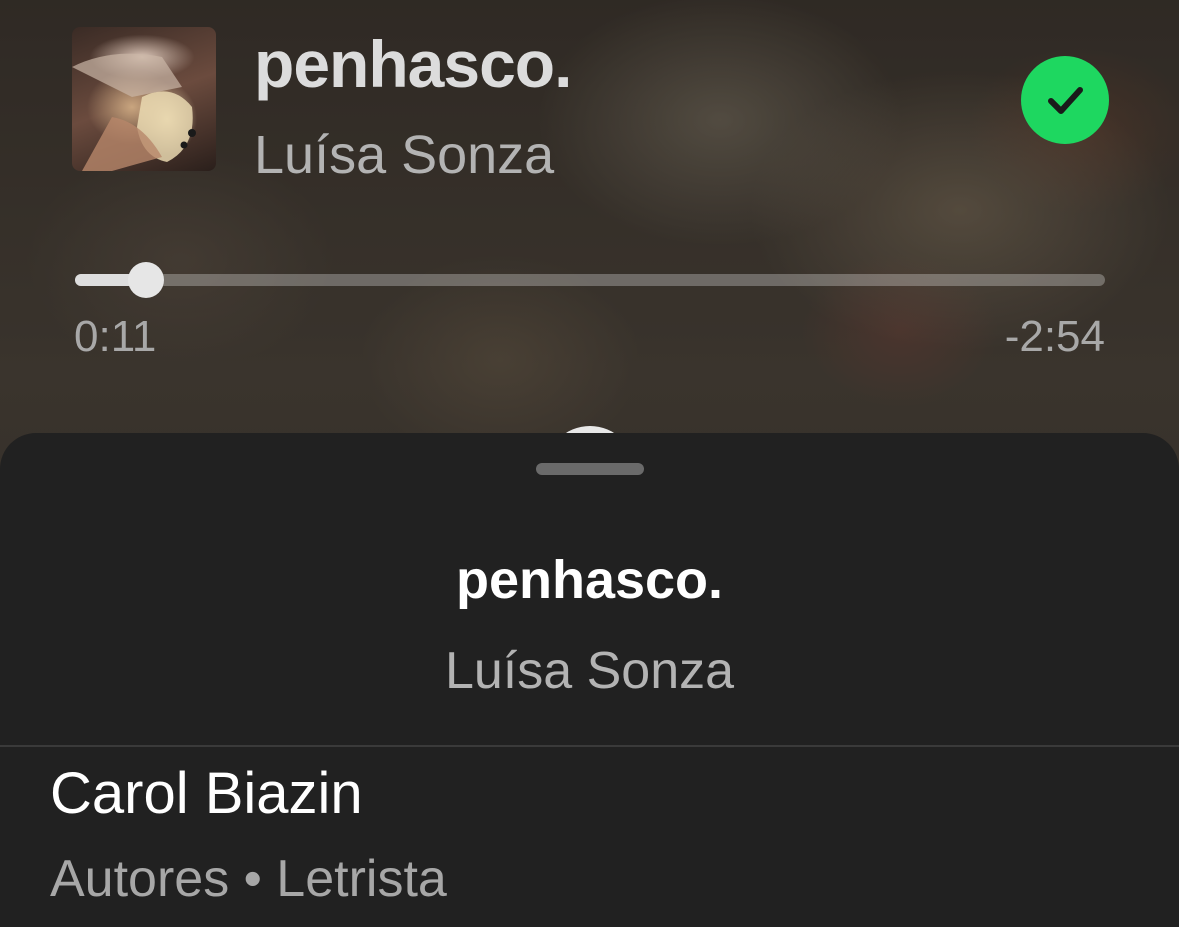  I want to click on progress-thumb, so click(146, 280).